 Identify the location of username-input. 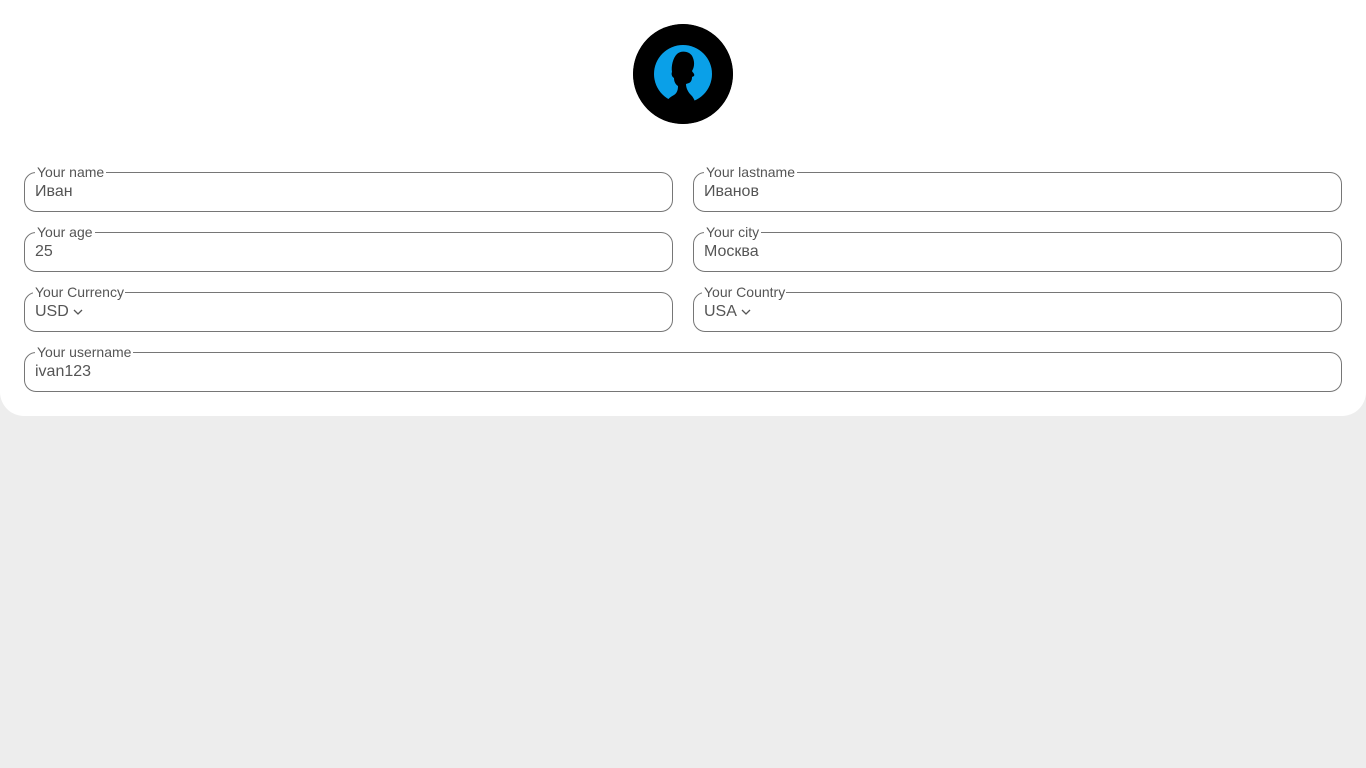
(680, 372).